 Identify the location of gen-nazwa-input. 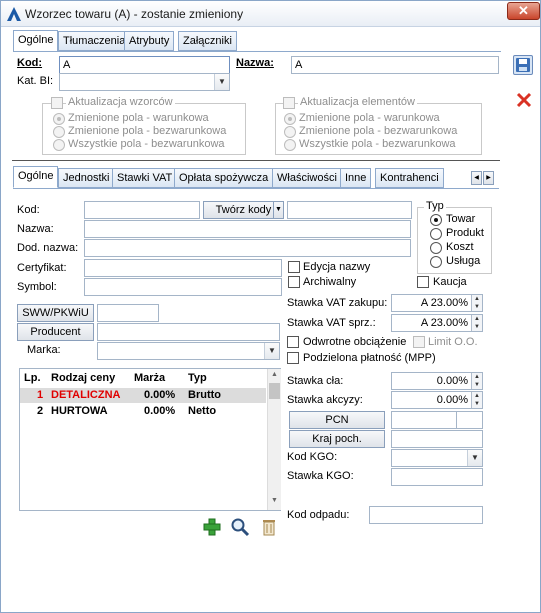
(247, 229).